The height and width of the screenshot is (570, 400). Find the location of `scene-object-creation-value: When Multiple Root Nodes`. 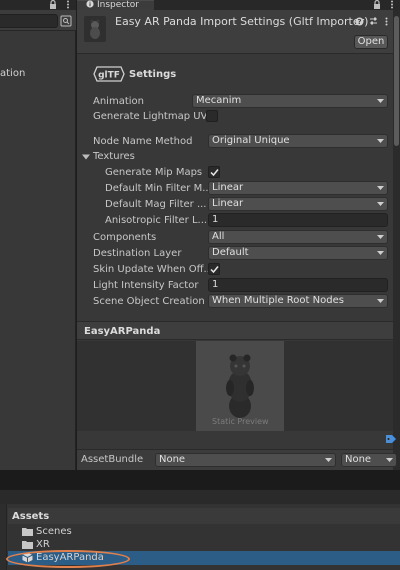

scene-object-creation-value: When Multiple Root Nodes is located at coordinates (278, 300).